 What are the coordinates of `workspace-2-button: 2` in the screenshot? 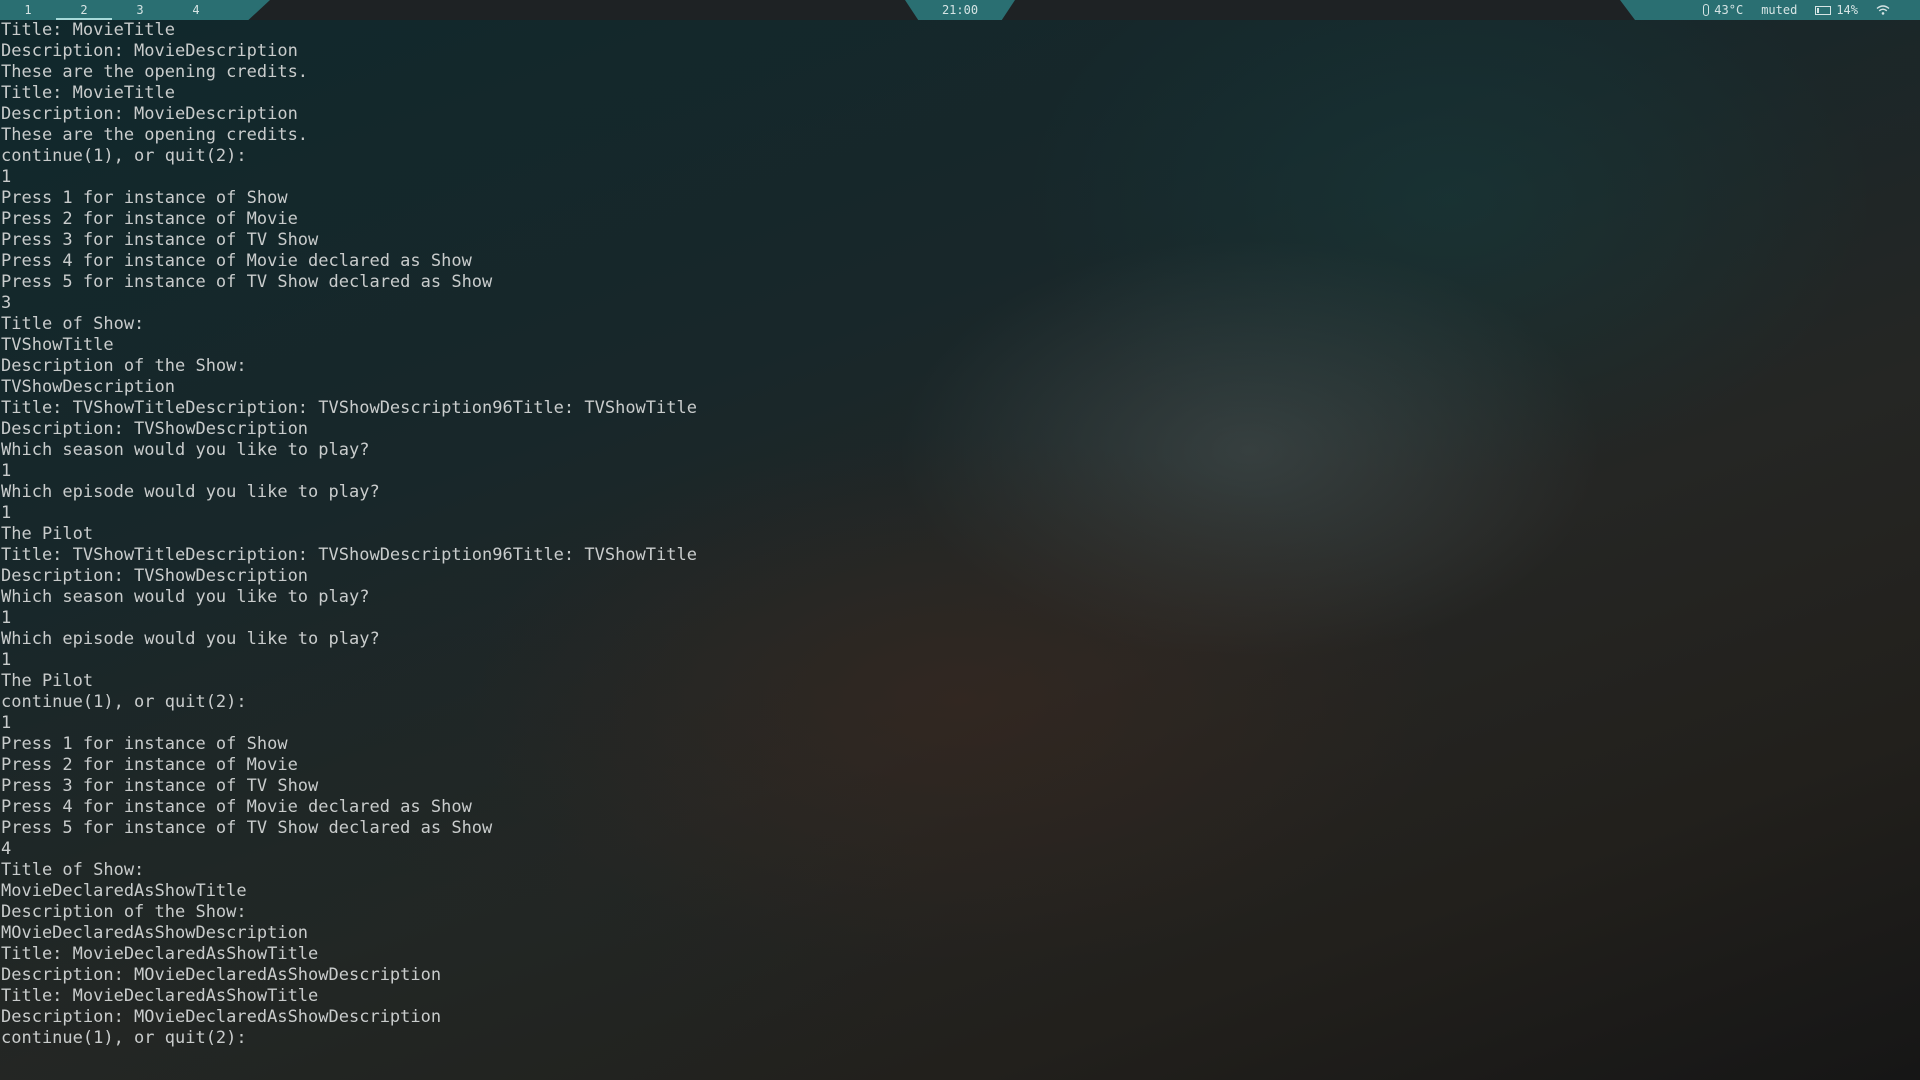 It's located at (84, 10).